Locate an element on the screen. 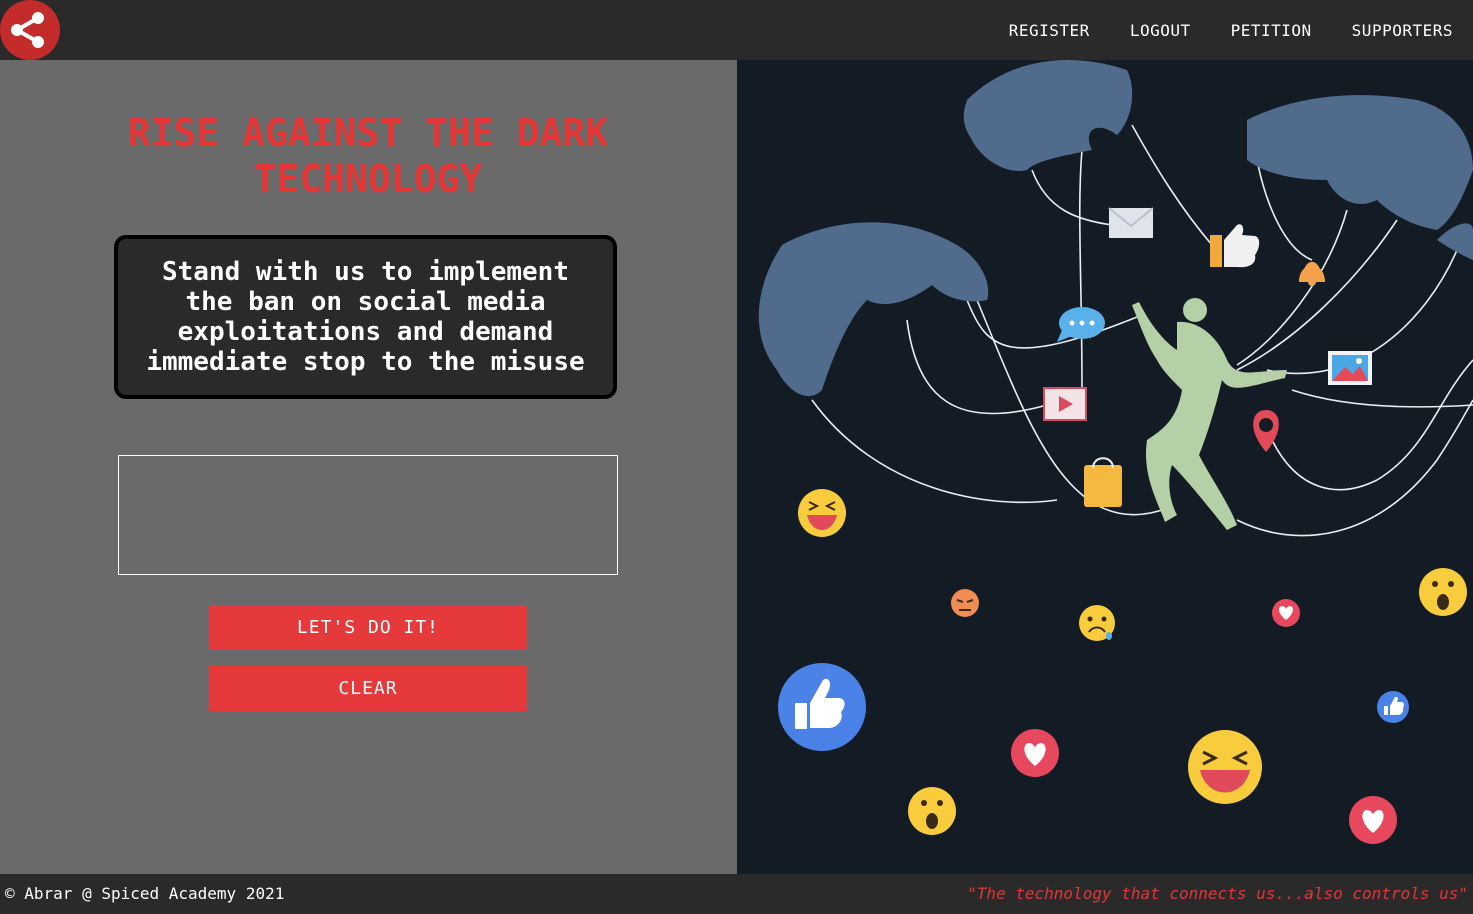 The width and height of the screenshot is (1473, 914). envelope-icon is located at coordinates (1131, 222).